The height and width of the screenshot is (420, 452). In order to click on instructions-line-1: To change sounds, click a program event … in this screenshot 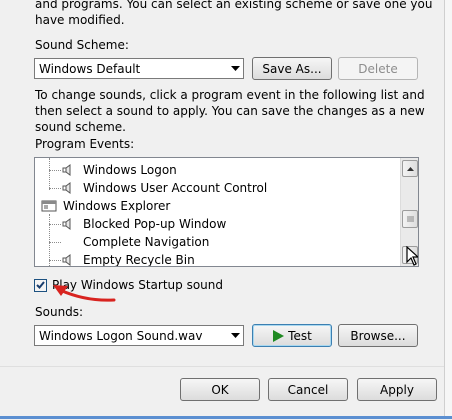, I will do `click(230, 95)`.